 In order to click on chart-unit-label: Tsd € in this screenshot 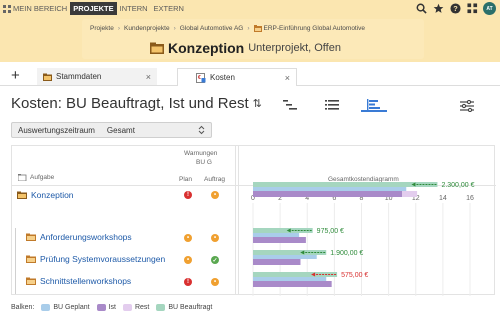, I will do `click(368, 189)`.